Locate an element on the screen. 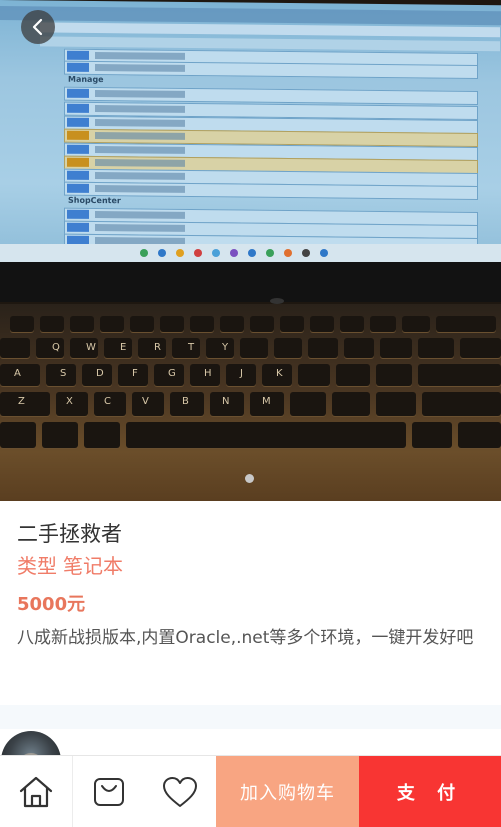  category-value: 笔记本 is located at coordinates (93, 566).